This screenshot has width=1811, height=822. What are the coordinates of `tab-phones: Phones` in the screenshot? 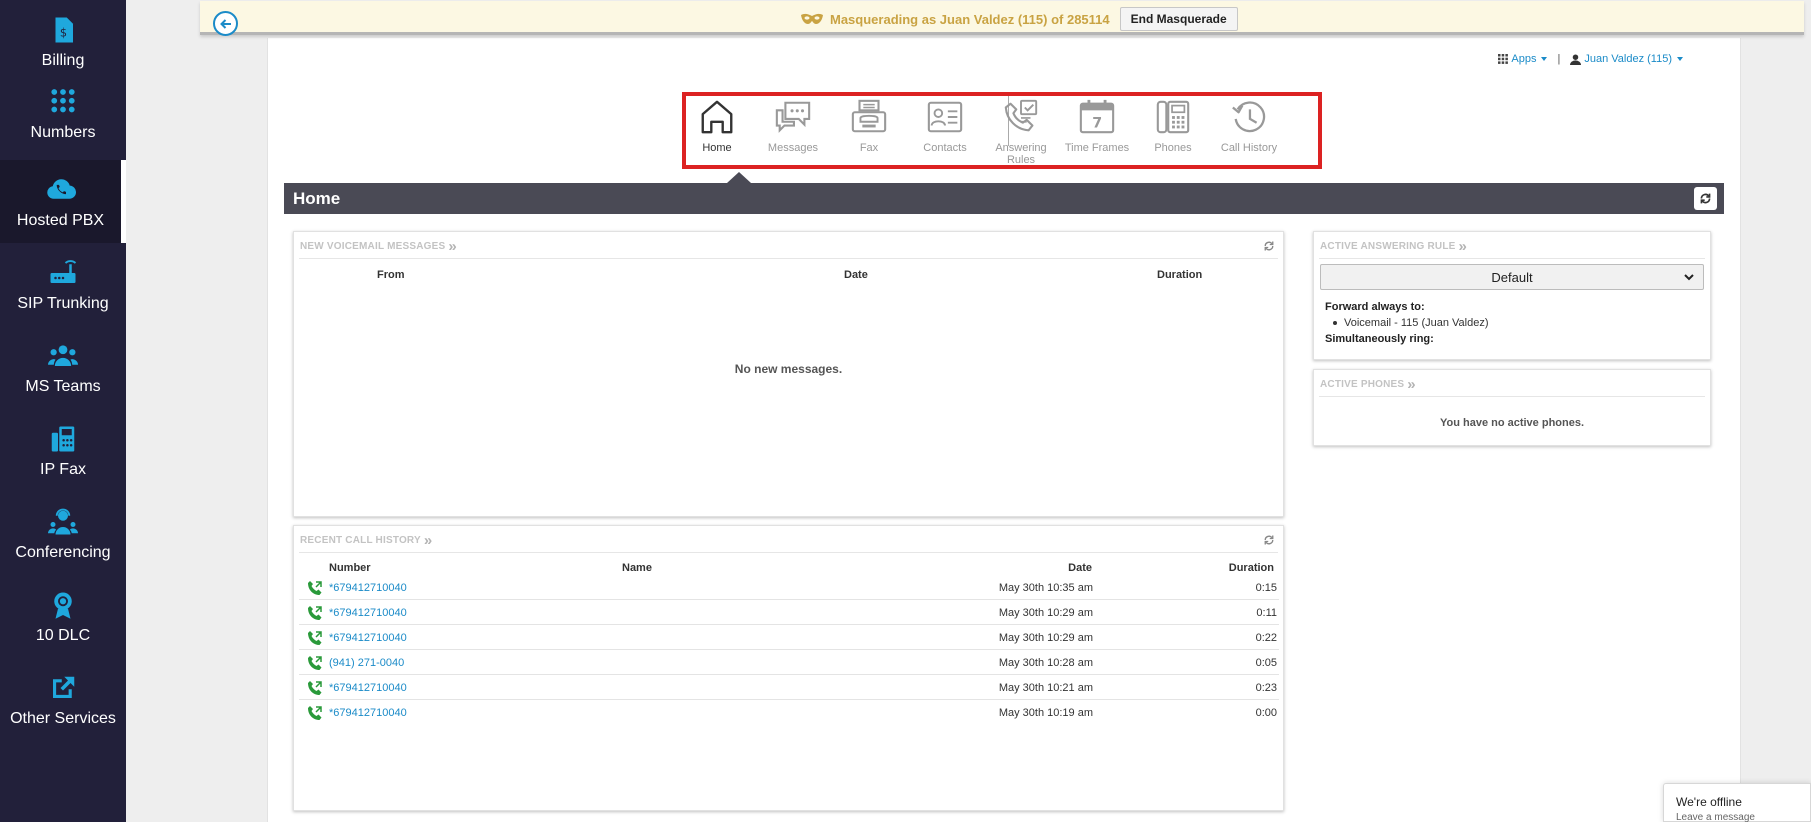 It's located at (1173, 126).